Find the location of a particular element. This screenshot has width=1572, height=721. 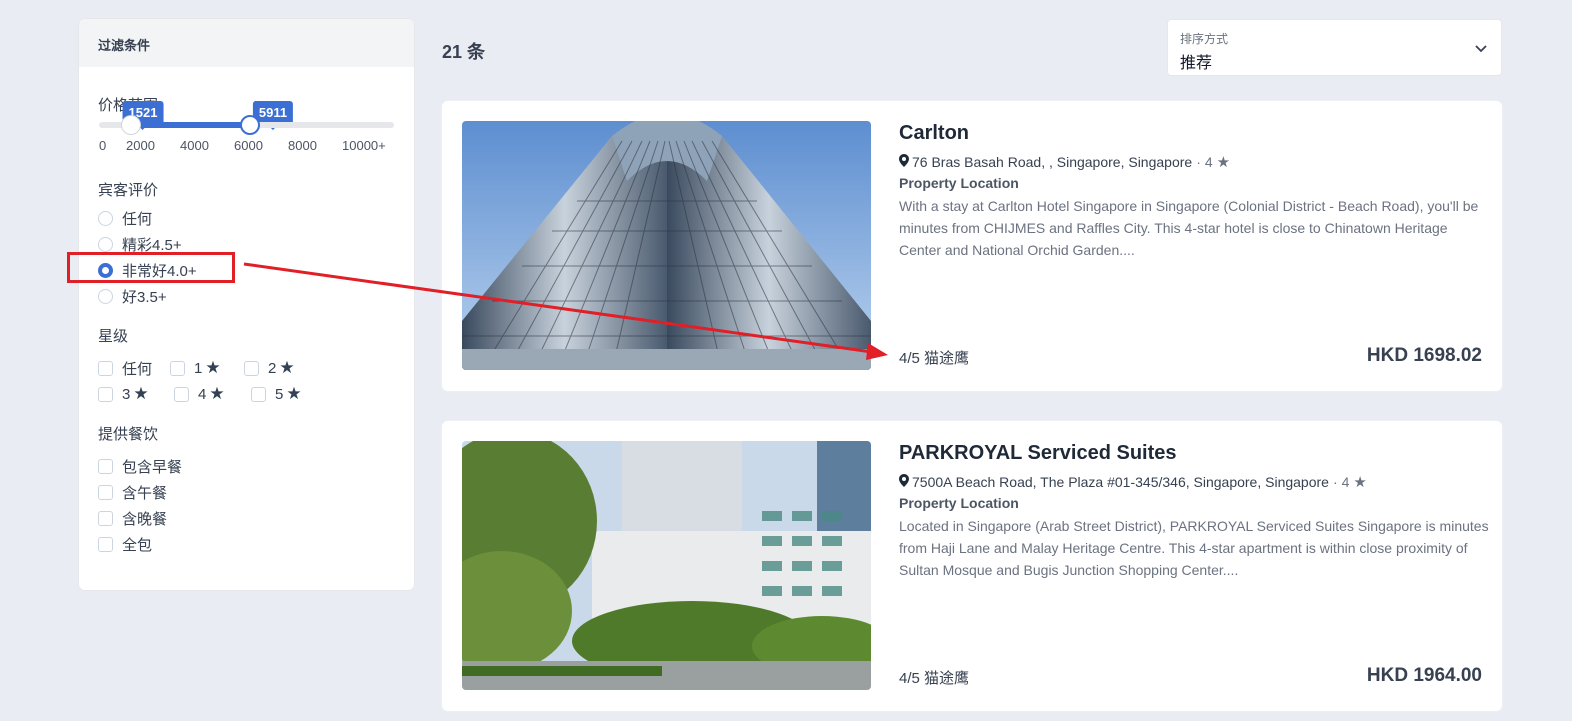

annotation-arrow is located at coordinates (565, 311).